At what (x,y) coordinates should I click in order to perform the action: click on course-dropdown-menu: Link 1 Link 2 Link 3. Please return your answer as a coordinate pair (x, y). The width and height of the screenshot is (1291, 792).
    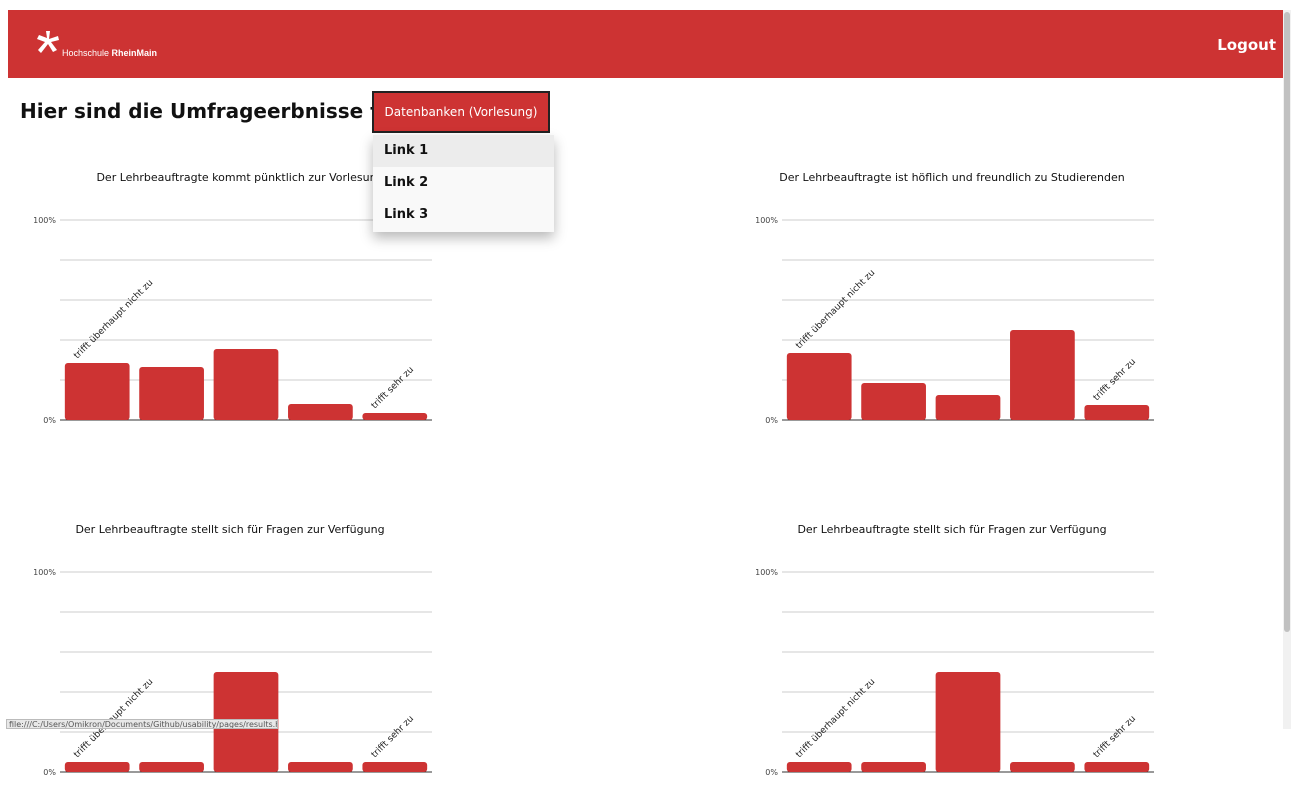
    Looking at the image, I should click on (463, 183).